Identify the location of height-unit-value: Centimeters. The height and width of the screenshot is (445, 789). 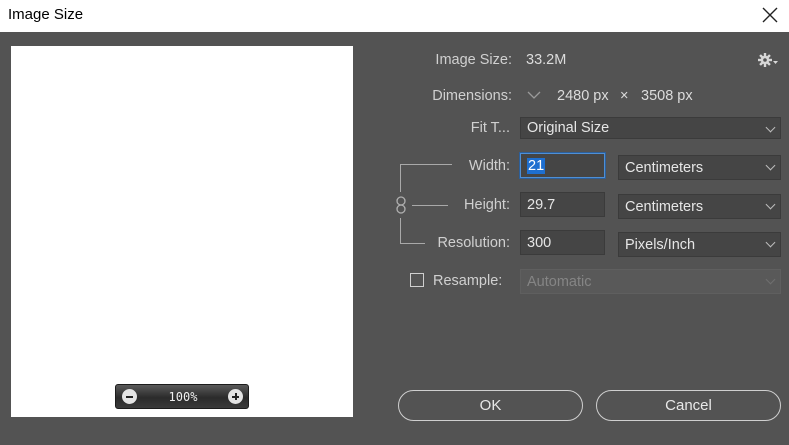
(664, 207).